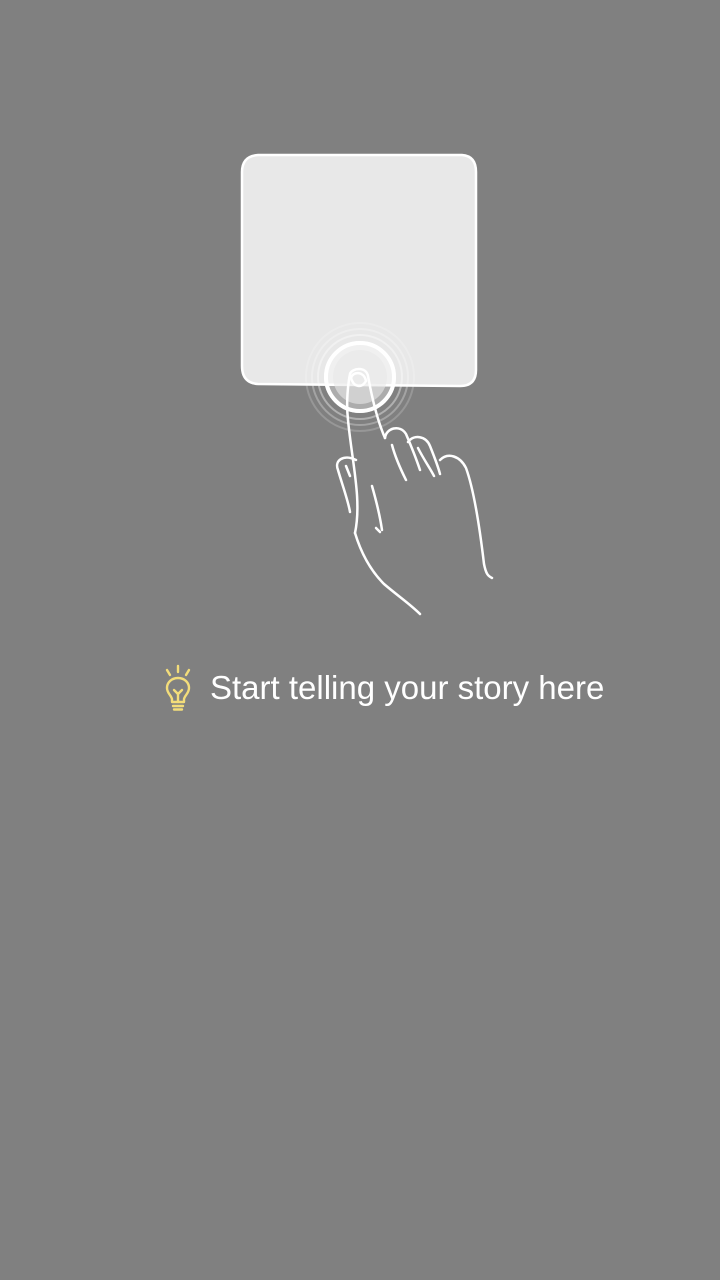  Describe the element at coordinates (407, 687) in the screenshot. I see `hint-text: Start telling your story here` at that location.